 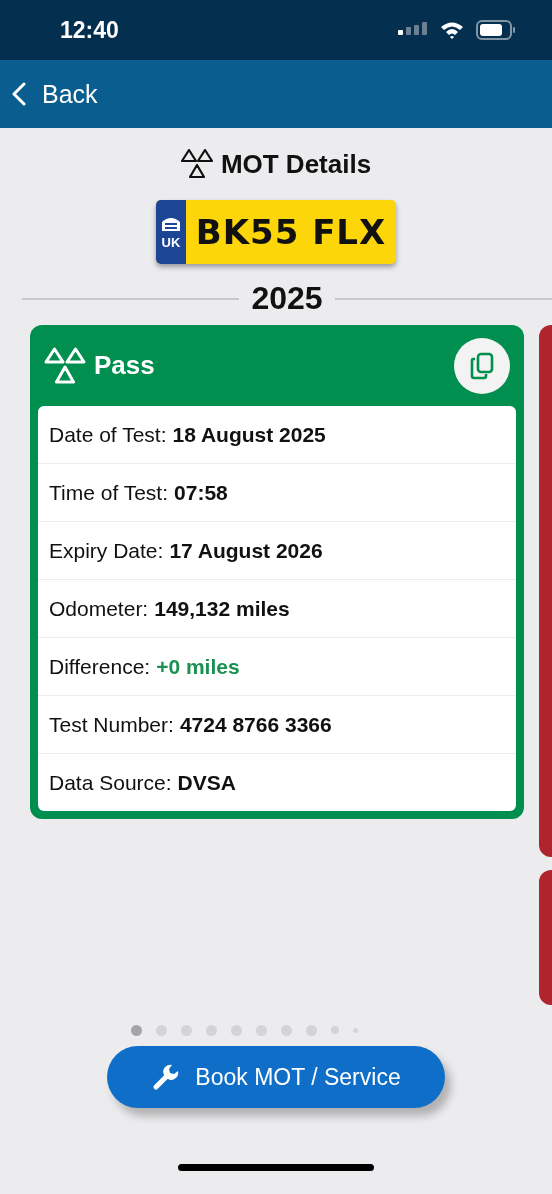 I want to click on detail-label: Odometer:, so click(x=99, y=608).